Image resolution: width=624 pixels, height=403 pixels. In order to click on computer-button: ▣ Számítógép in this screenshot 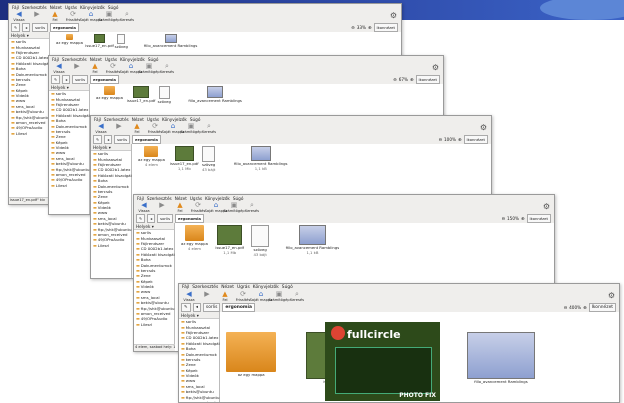, I will do `click(278, 296)`.